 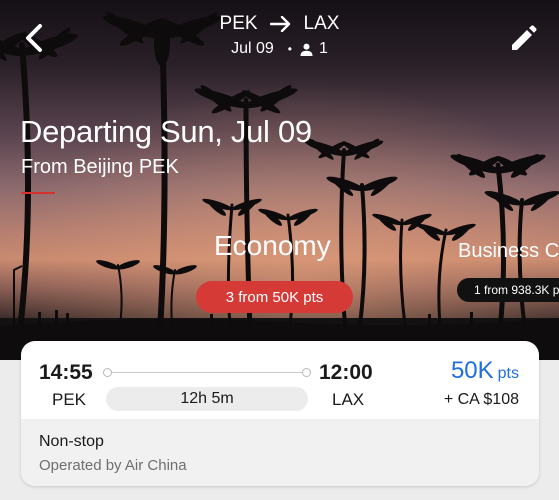 What do you see at coordinates (306, 372) in the screenshot?
I see `timeline-end-node` at bounding box center [306, 372].